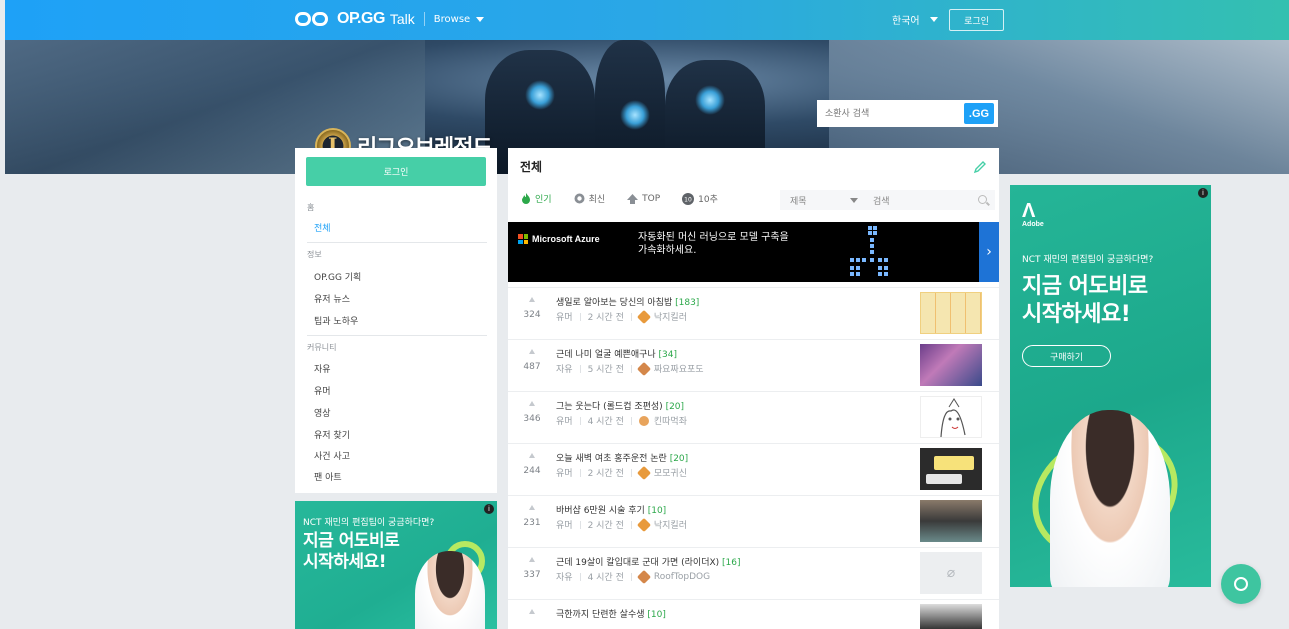 The height and width of the screenshot is (629, 1289). What do you see at coordinates (651, 198) in the screenshot?
I see `tab-label: TOP` at bounding box center [651, 198].